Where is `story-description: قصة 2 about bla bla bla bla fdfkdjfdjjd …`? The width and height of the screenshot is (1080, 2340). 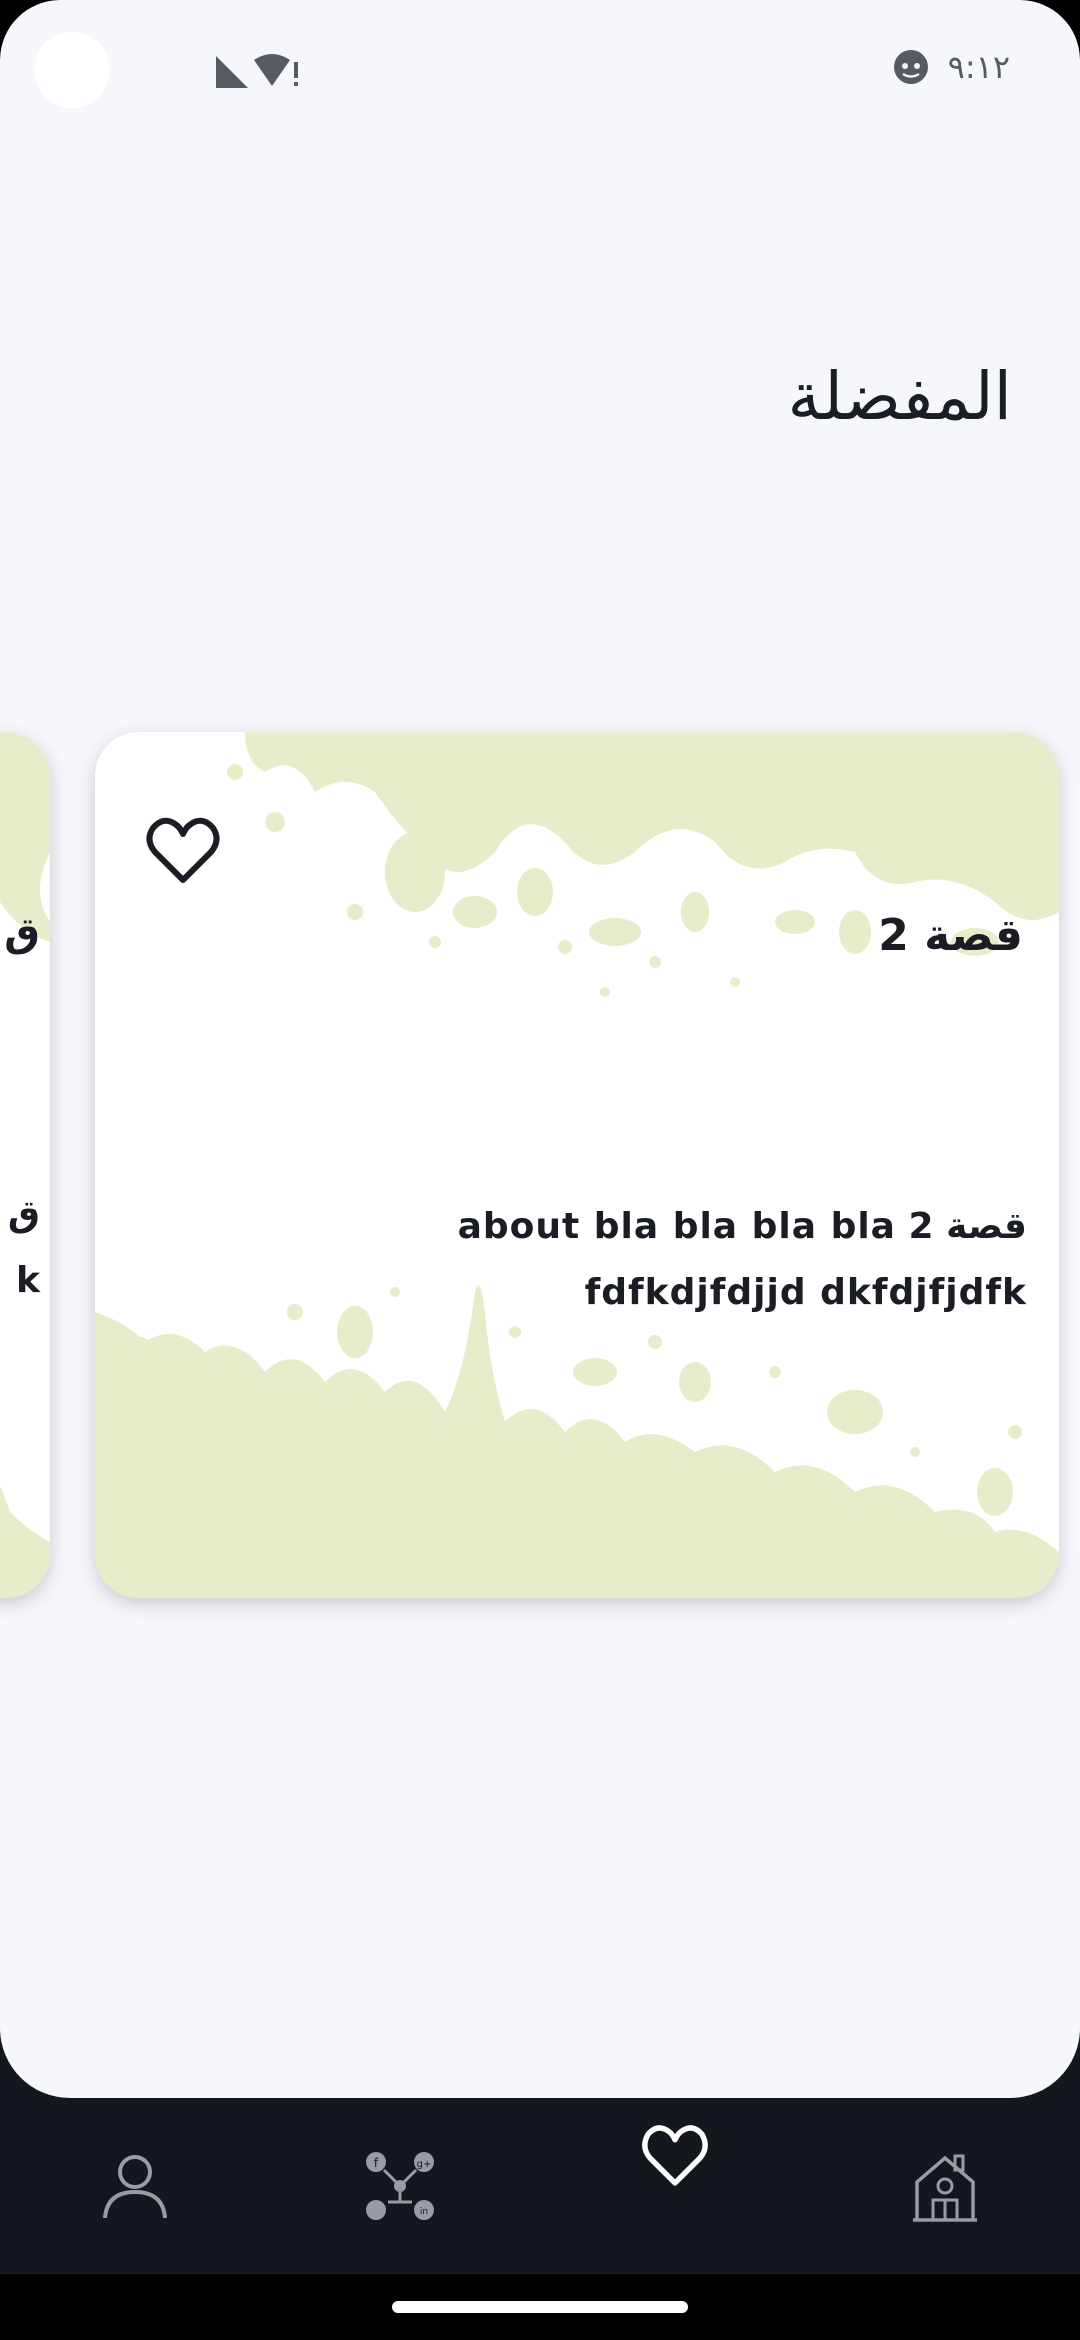 story-description: قصة 2 about bla bla bla bla fdfkdjfdjjd … is located at coordinates (742, 1259).